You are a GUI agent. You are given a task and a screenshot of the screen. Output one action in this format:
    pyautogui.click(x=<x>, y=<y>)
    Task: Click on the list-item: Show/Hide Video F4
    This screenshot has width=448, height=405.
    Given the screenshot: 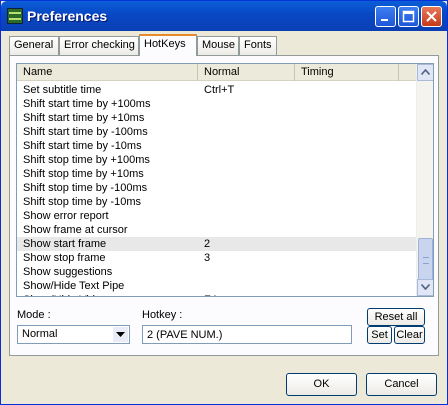 What is the action you would take?
    pyautogui.click(x=217, y=294)
    